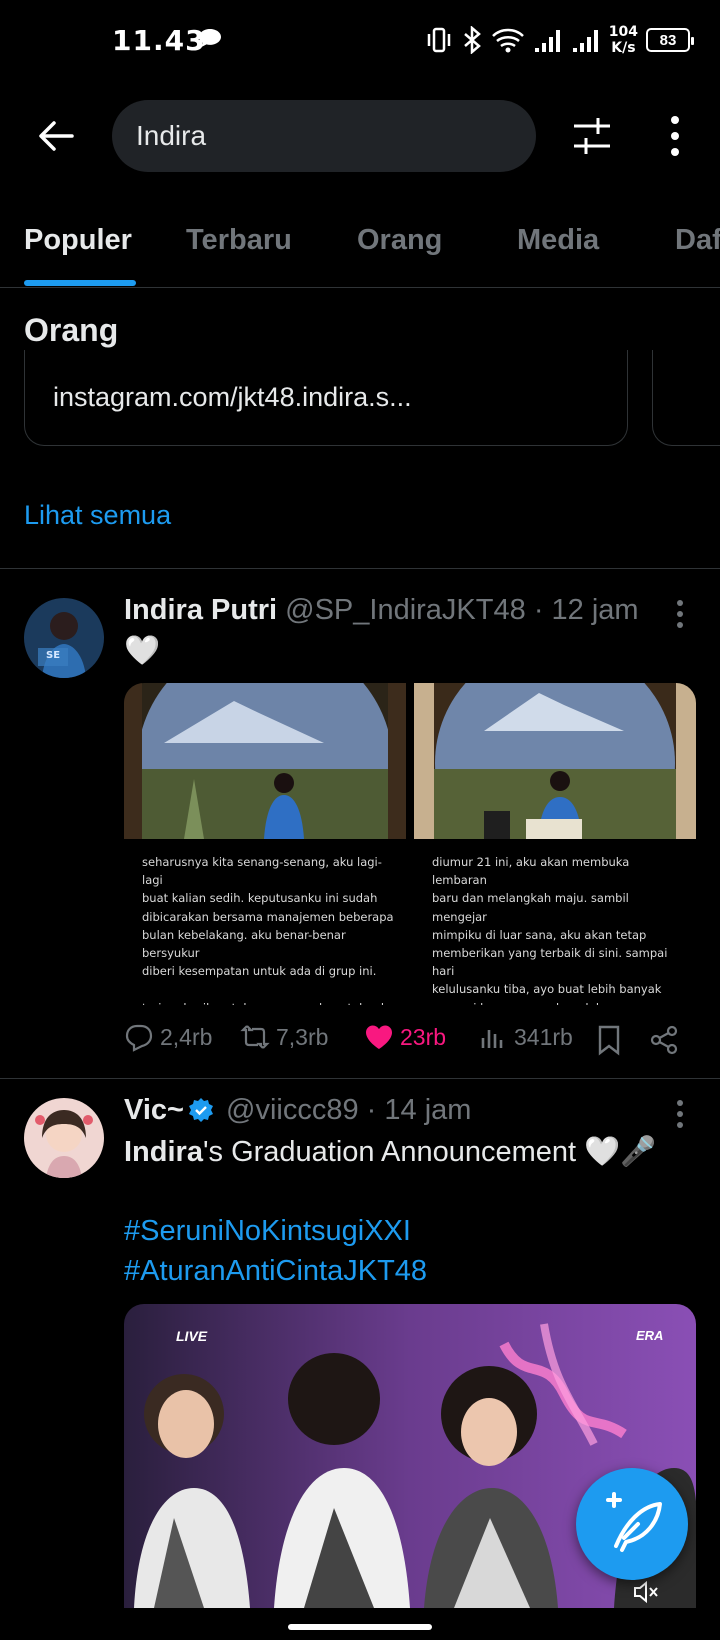 Image resolution: width=720 pixels, height=1640 pixels. Describe the element at coordinates (80, 283) in the screenshot. I see `active-tab-indicator` at that location.